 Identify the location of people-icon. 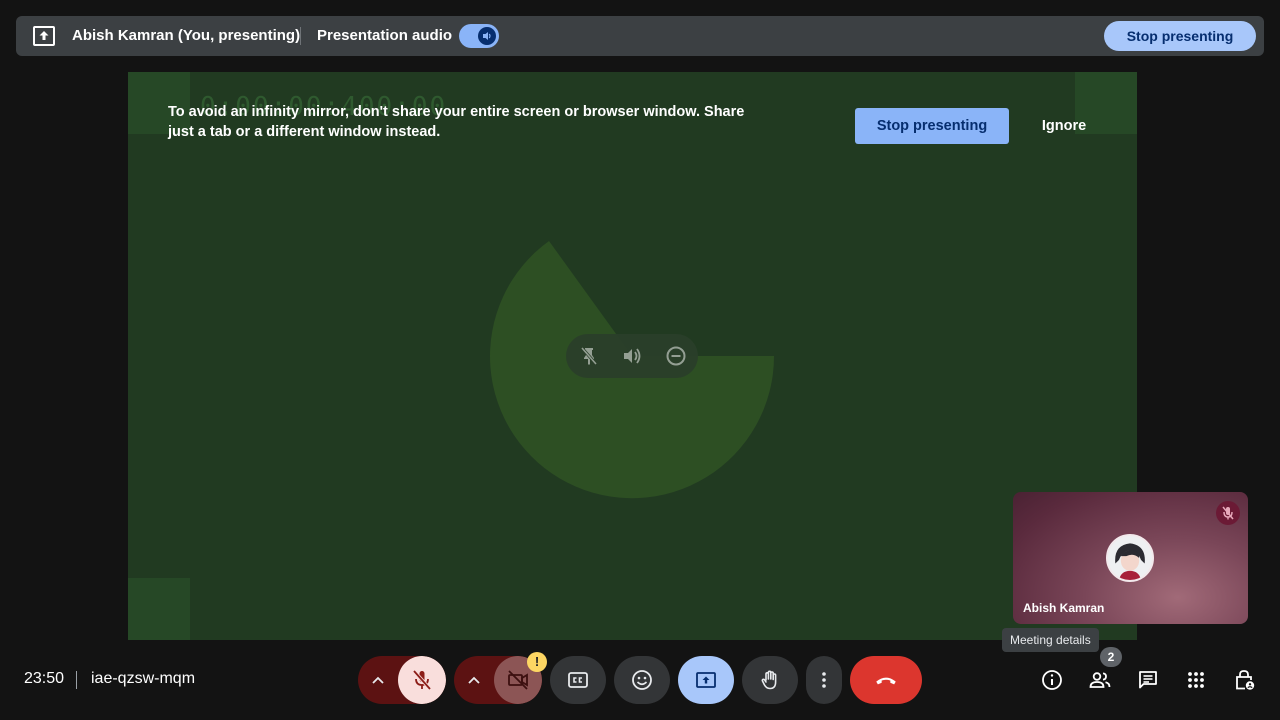
(1100, 680).